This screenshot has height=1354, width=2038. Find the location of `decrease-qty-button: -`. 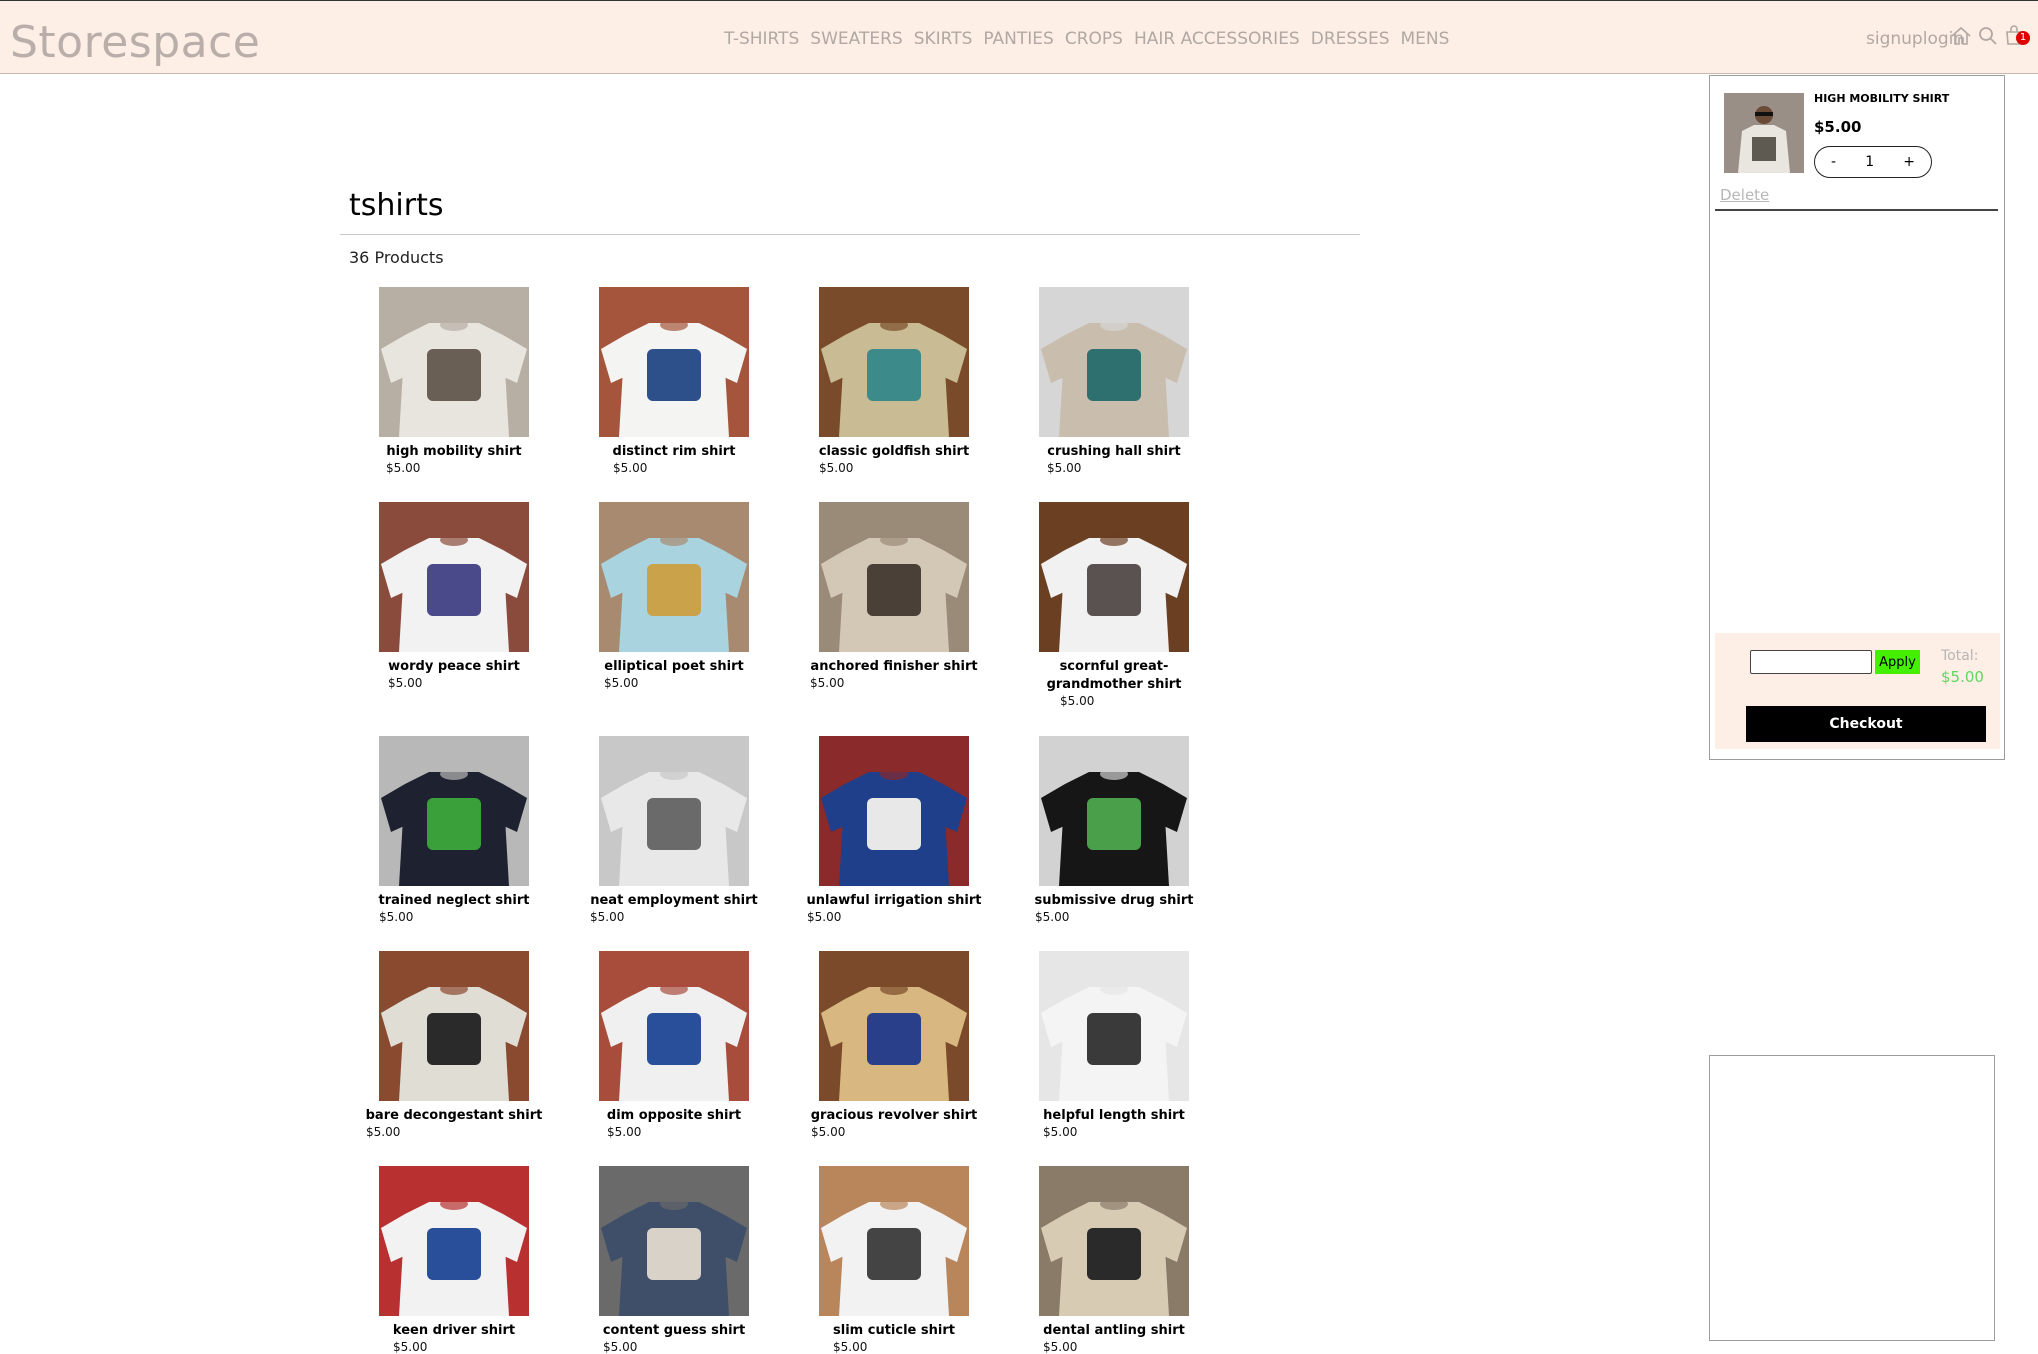

decrease-qty-button: - is located at coordinates (1833, 162).